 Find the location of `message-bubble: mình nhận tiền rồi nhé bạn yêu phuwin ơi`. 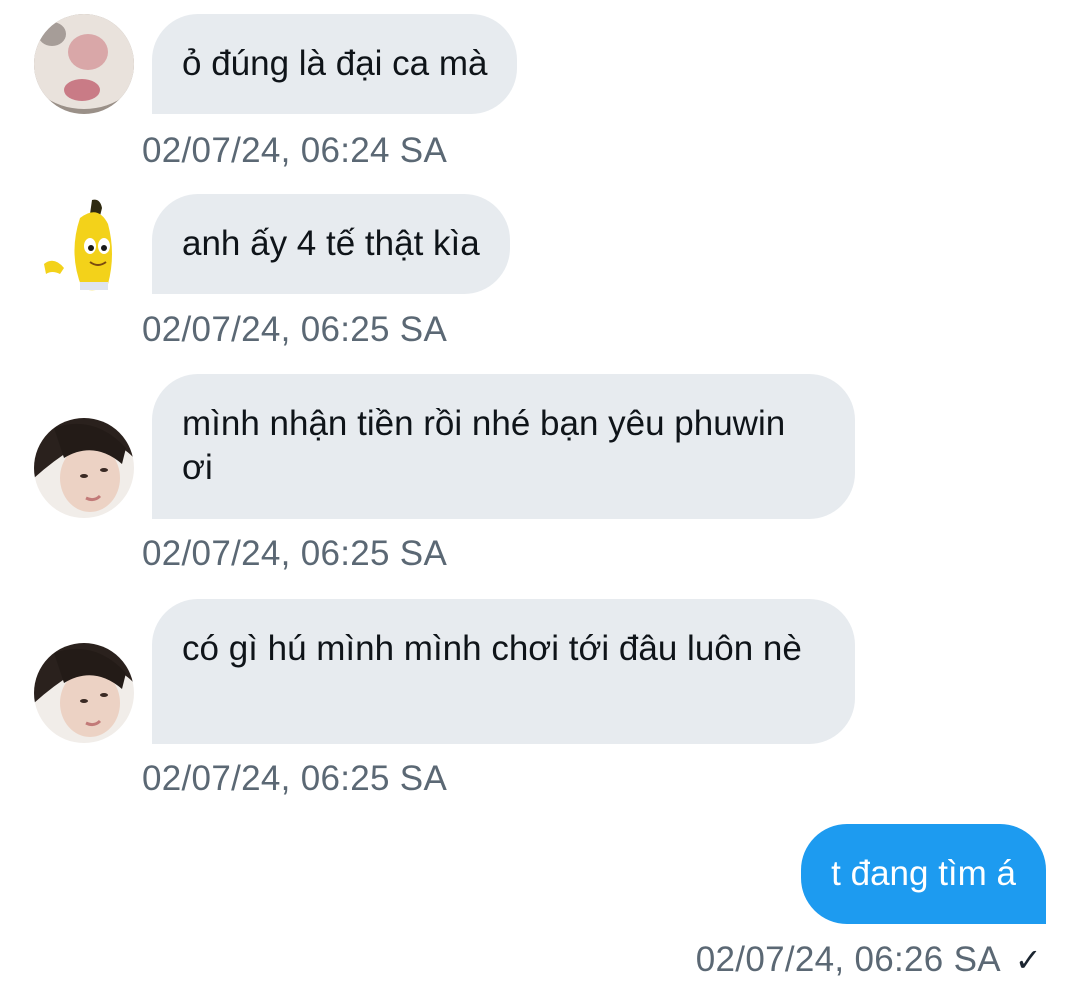

message-bubble: mình nhận tiền rồi nhé bạn yêu phuwin ơi is located at coordinates (503, 446).